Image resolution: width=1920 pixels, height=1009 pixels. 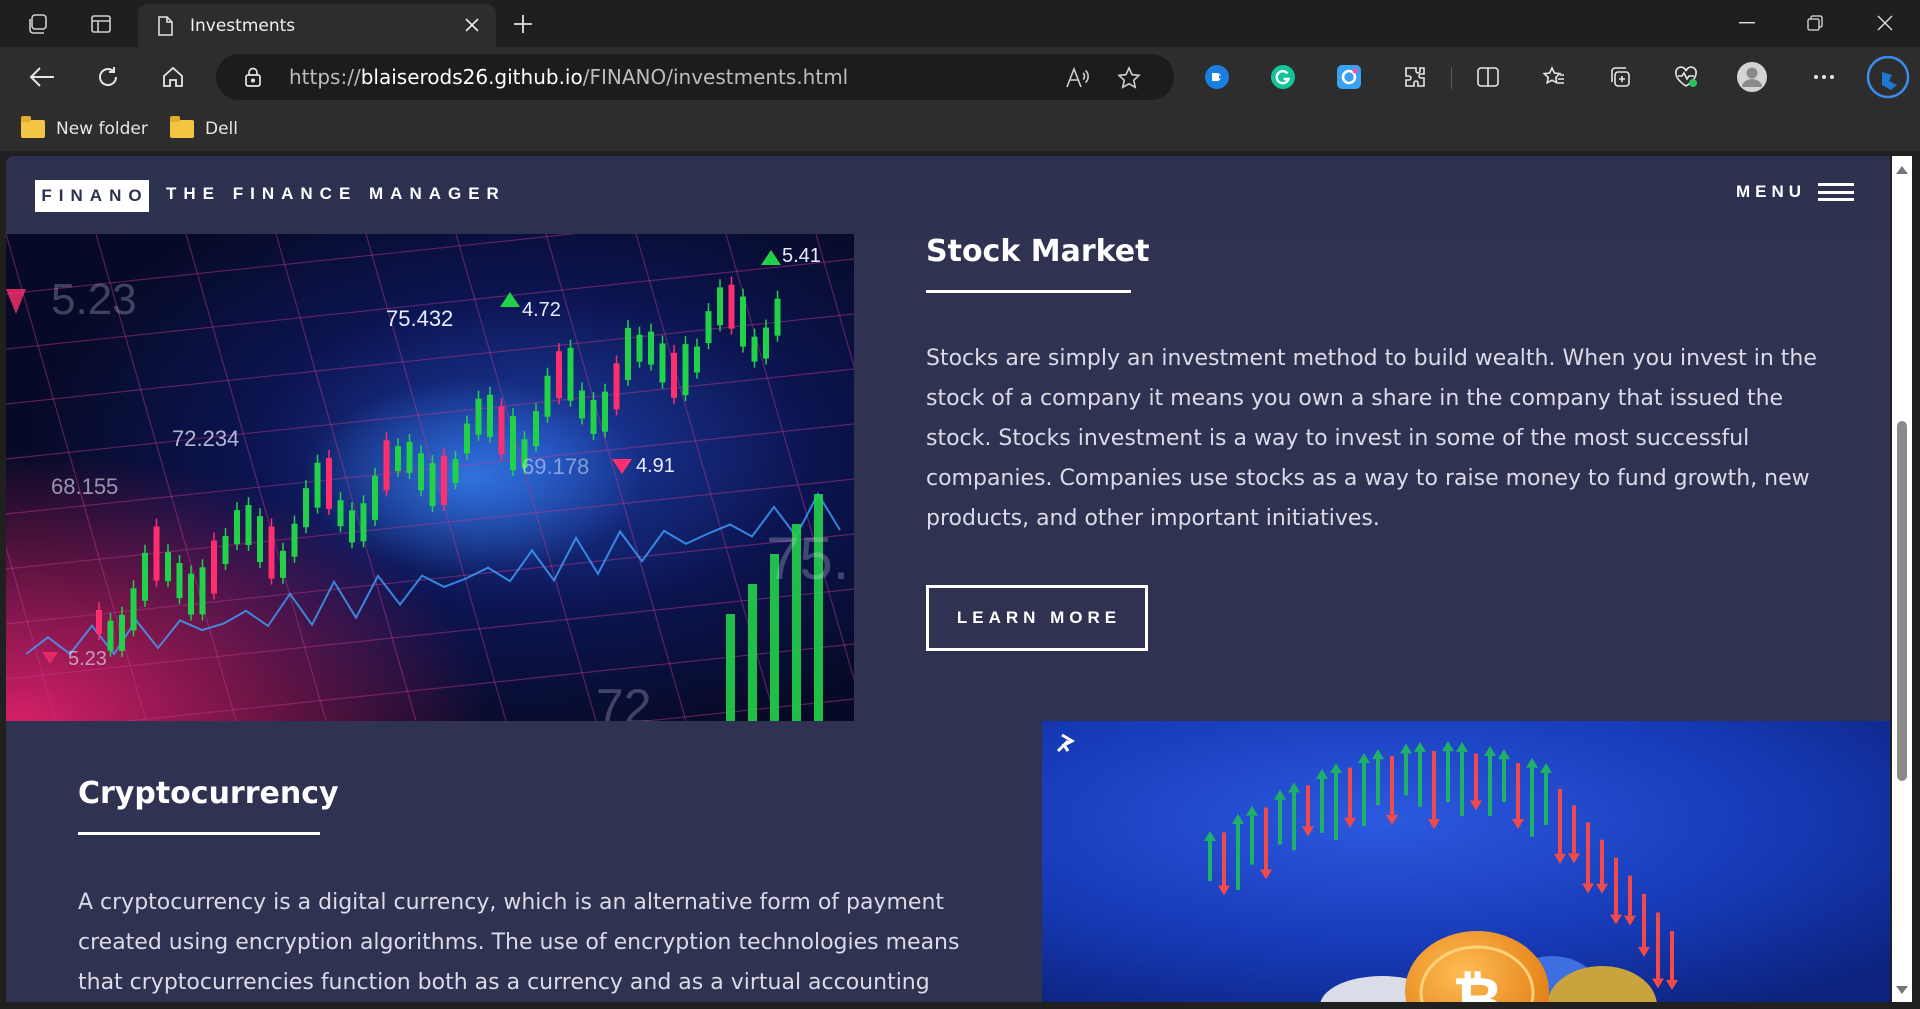 I want to click on stock-image-label: 68.155, so click(x=84, y=486).